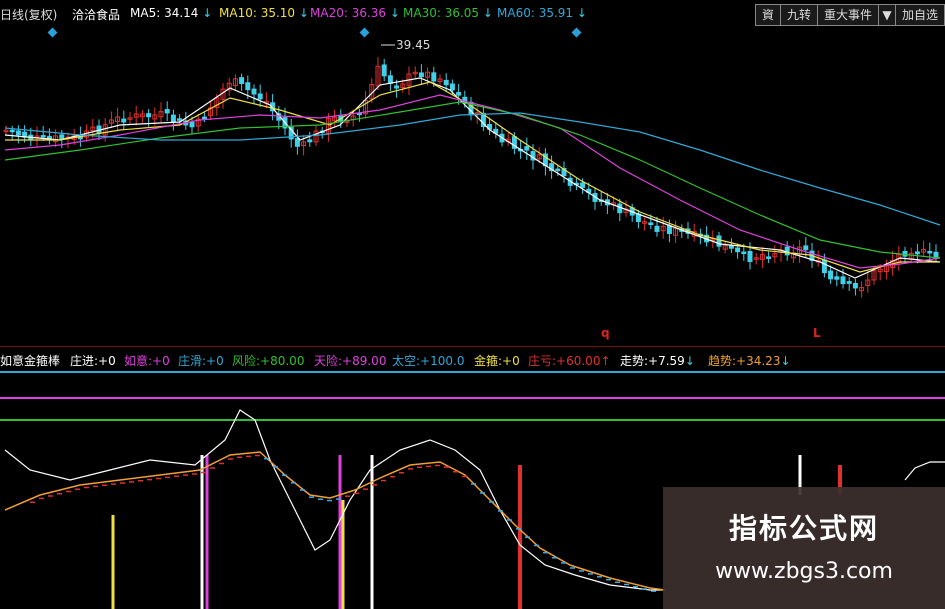 This screenshot has width=945, height=609. I want to click on ma60-readout: MA60: 35.91 ↓, so click(542, 13).